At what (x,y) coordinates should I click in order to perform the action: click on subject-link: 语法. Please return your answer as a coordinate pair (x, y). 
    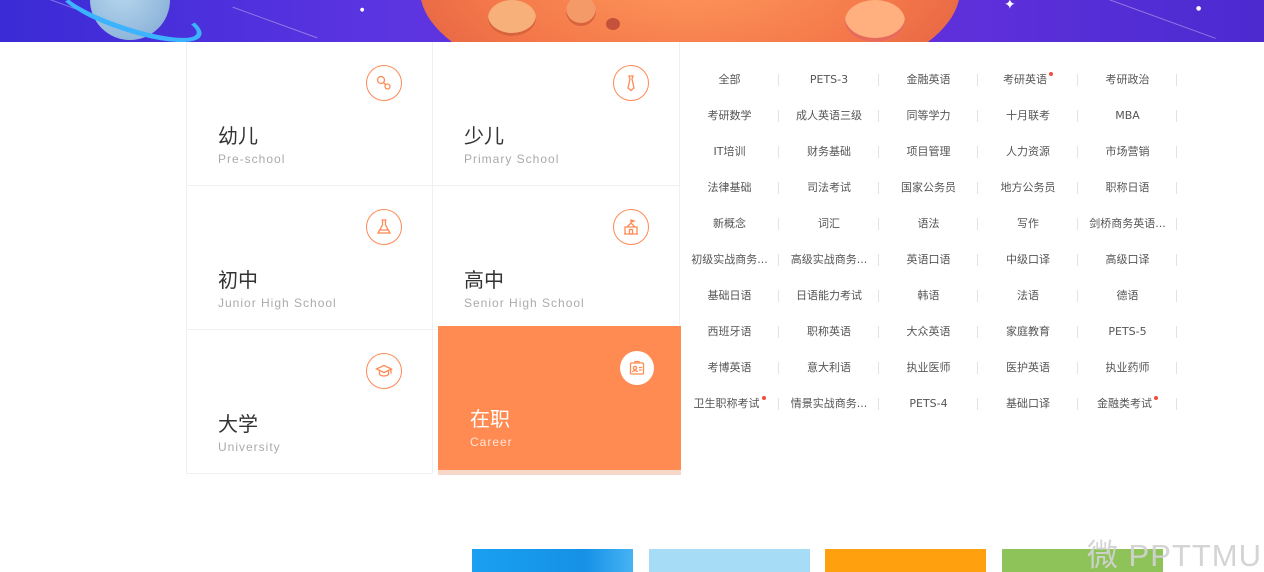
    Looking at the image, I should click on (928, 224).